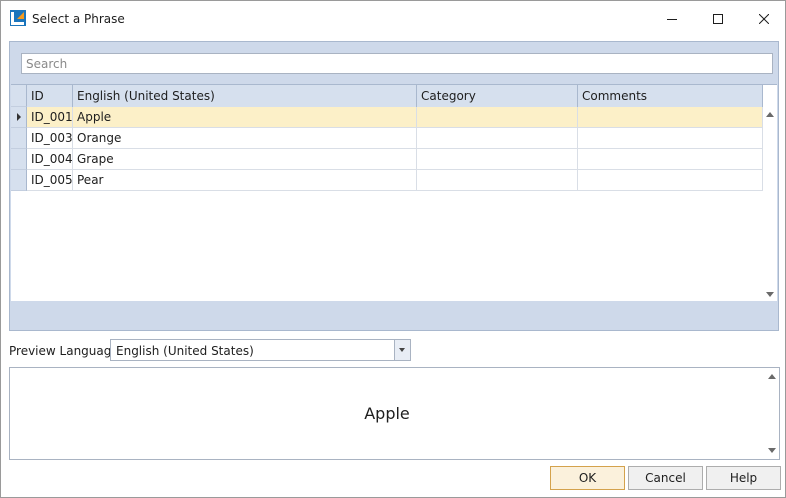 The width and height of the screenshot is (786, 498). I want to click on column-header-comments: Comments, so click(670, 96).